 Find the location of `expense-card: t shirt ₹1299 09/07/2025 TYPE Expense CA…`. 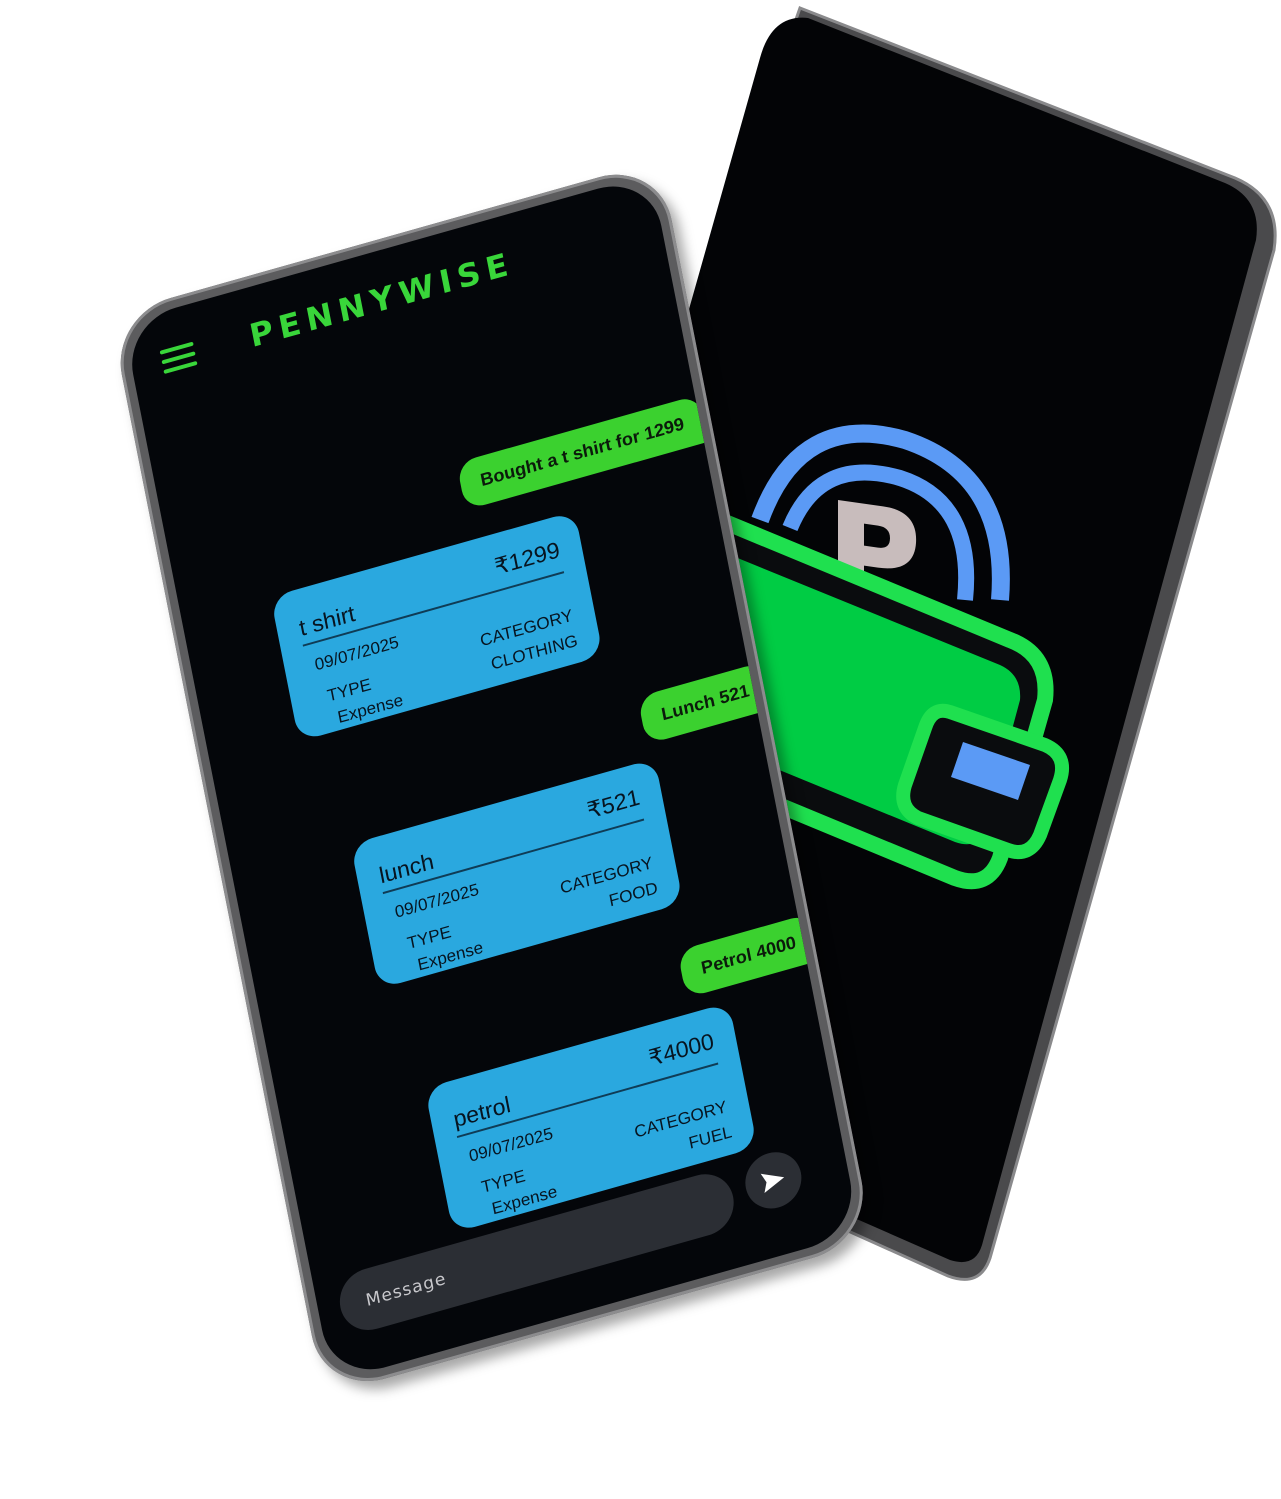

expense-card: t shirt ₹1299 09/07/2025 TYPE Expense CA… is located at coordinates (437, 626).